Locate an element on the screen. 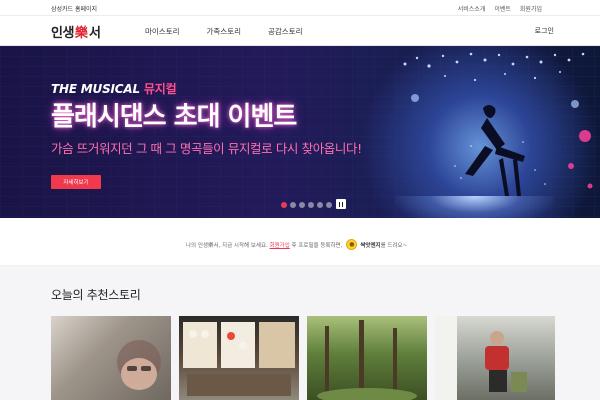 The height and width of the screenshot is (400, 600). carousel-pause-button is located at coordinates (341, 204).